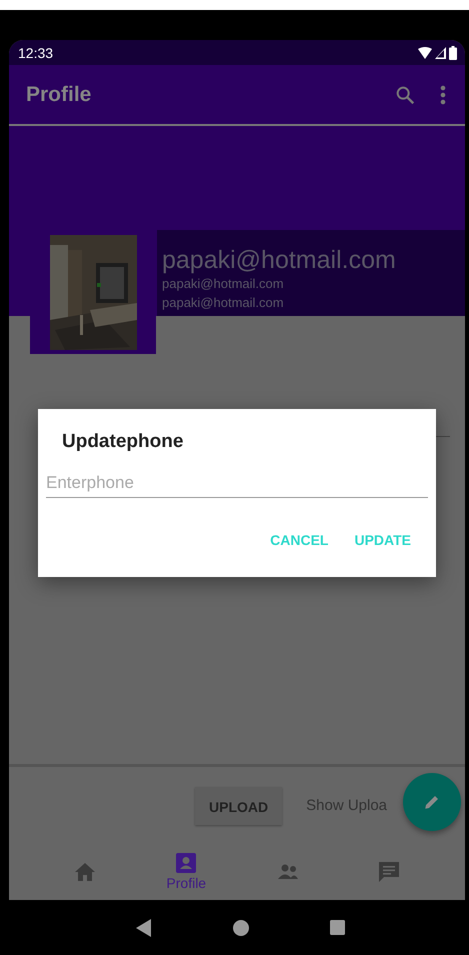 This screenshot has width=469, height=955. I want to click on search-icon, so click(405, 95).